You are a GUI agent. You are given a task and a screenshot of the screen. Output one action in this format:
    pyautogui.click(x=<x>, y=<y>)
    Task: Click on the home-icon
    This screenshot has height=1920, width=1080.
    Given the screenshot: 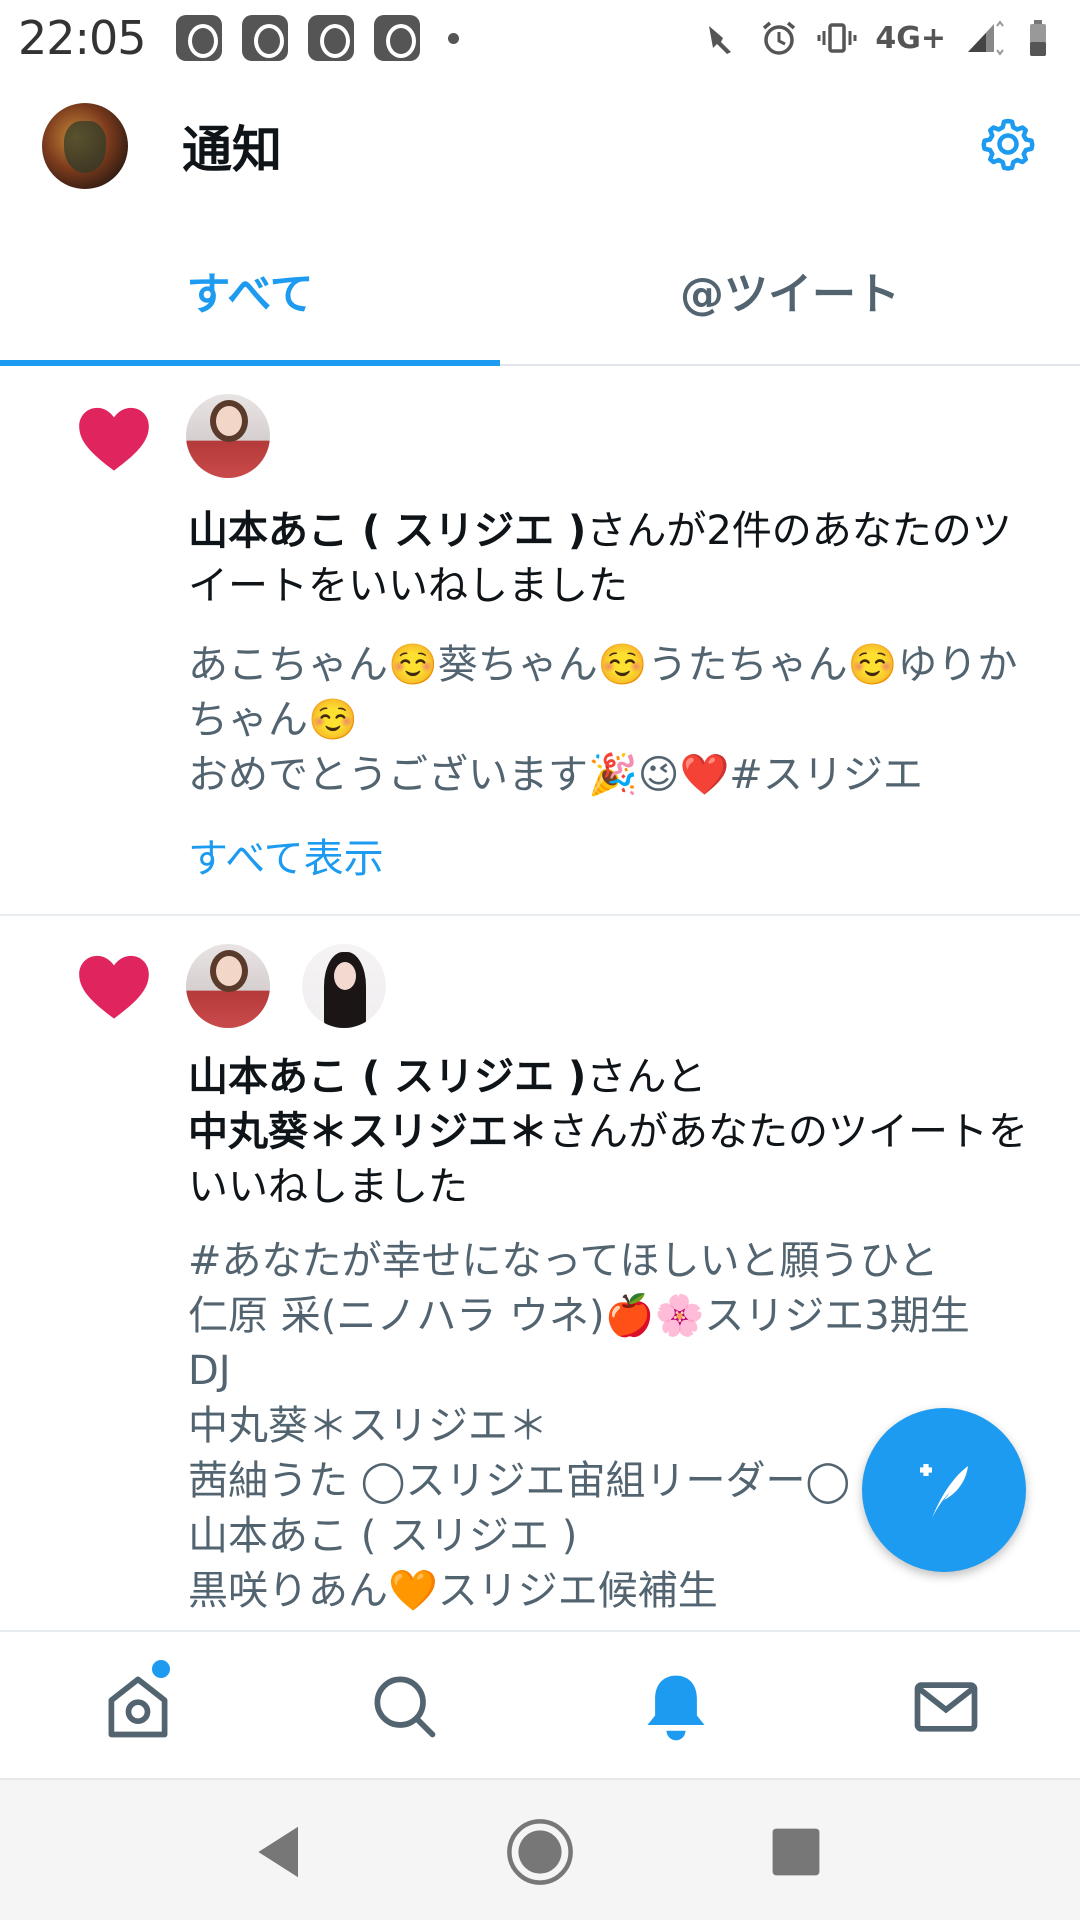 What is the action you would take?
    pyautogui.click(x=138, y=1706)
    